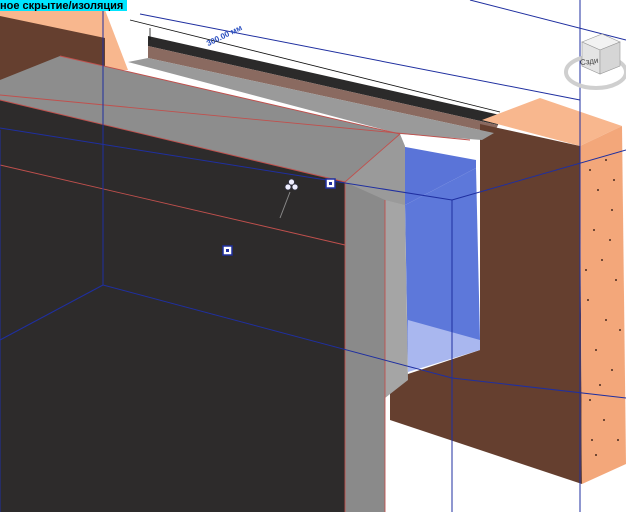 The height and width of the screenshot is (512, 626). Describe the element at coordinates (603, 305) in the screenshot. I see `right-brick-side` at that location.